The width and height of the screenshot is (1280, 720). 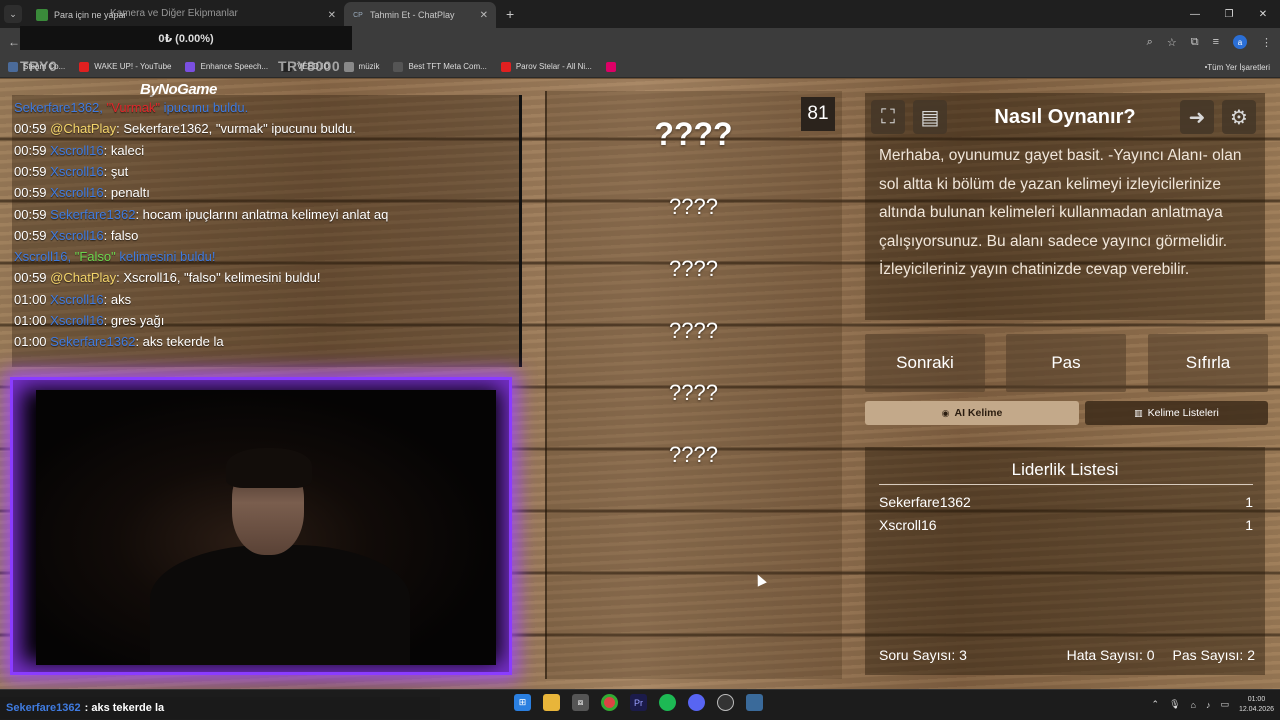 What do you see at coordinates (1150, 42) in the screenshot?
I see `zoom-icon: ⌕` at bounding box center [1150, 42].